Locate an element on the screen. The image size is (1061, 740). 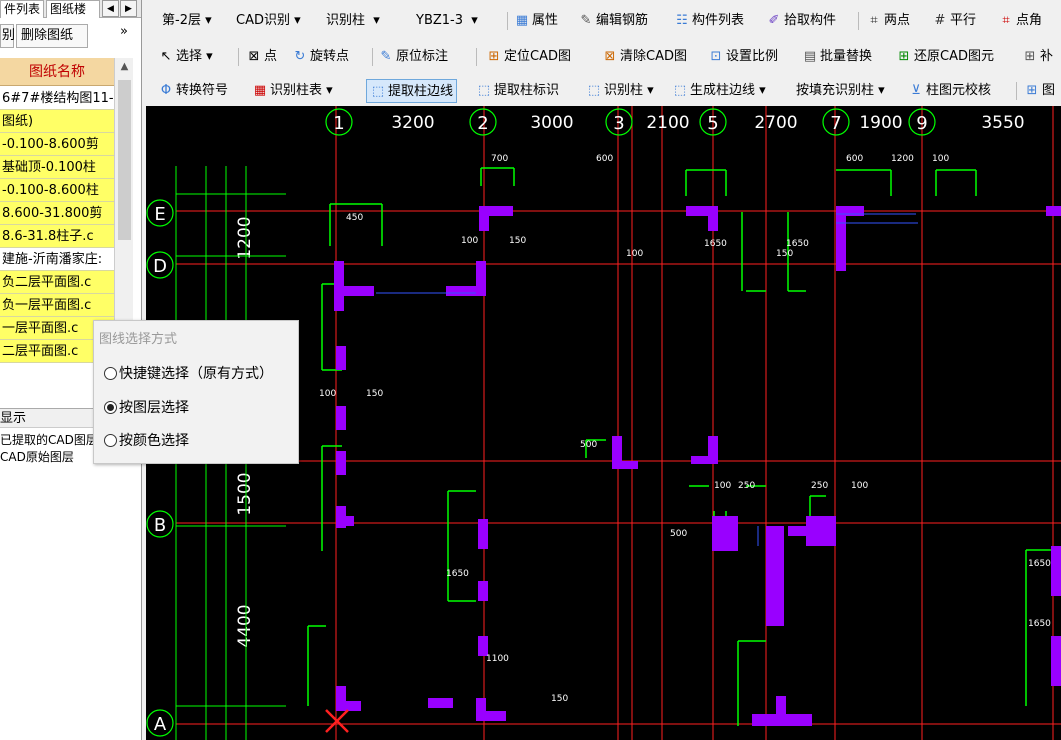
parallel-icon: # is located at coordinates (940, 20).